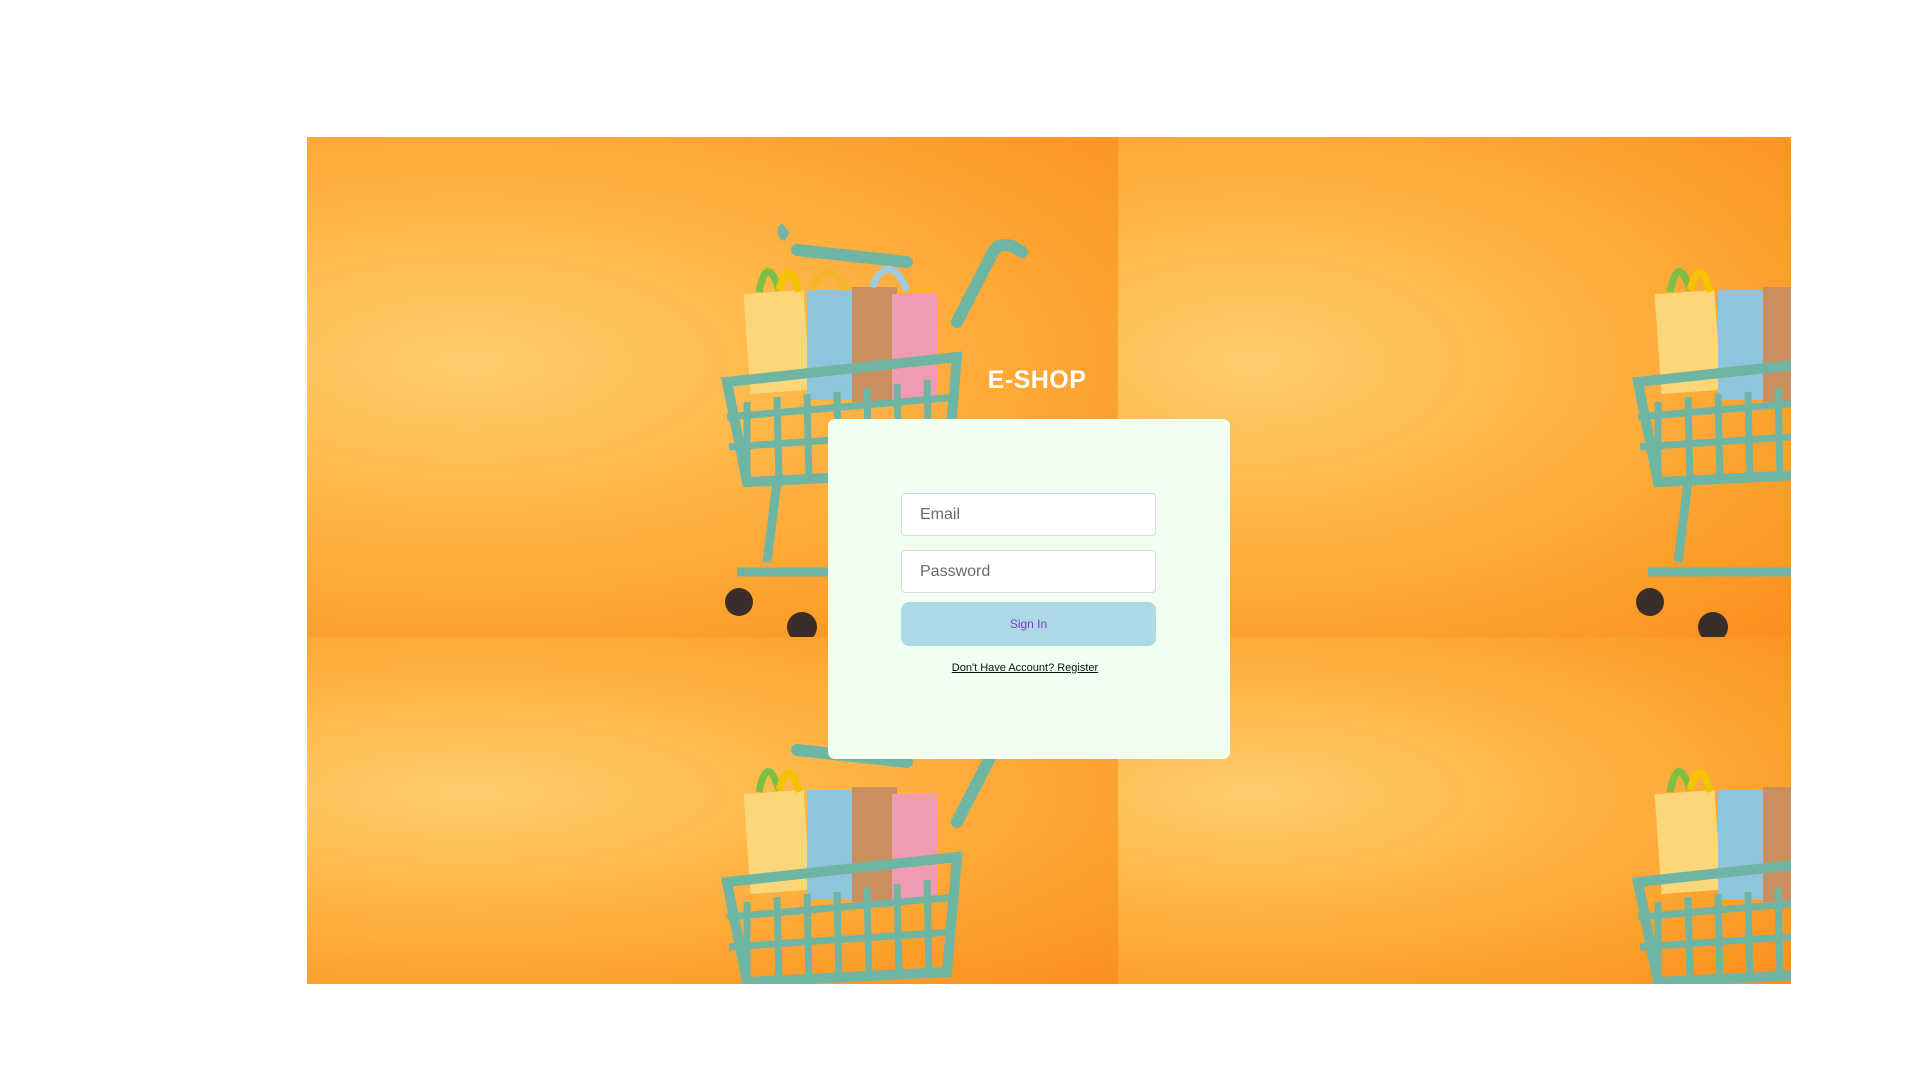 The width and height of the screenshot is (1922, 1080). Describe the element at coordinates (1025, 668) in the screenshot. I see `register-link: Don't Have Account? Register` at that location.